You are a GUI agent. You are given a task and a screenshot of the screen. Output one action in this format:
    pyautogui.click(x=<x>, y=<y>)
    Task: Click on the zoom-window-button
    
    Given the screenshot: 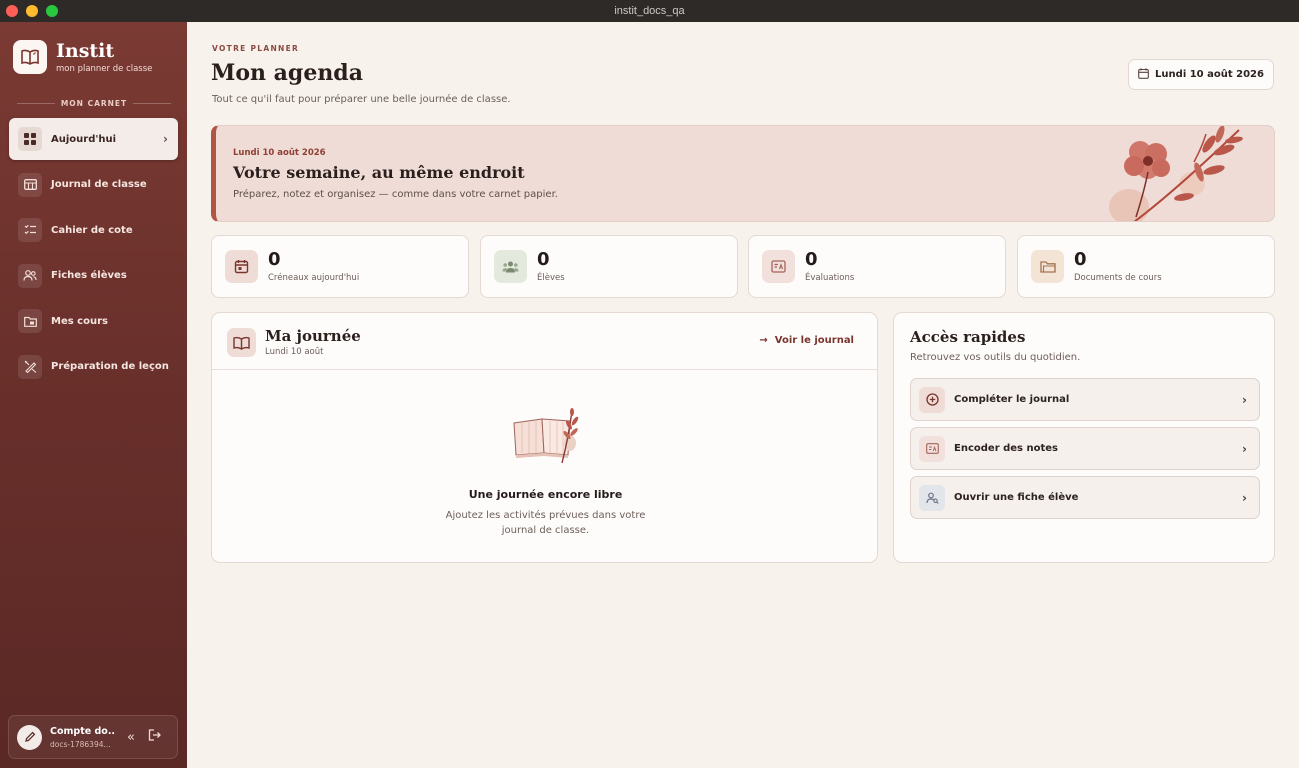 What is the action you would take?
    pyautogui.click(x=52, y=11)
    